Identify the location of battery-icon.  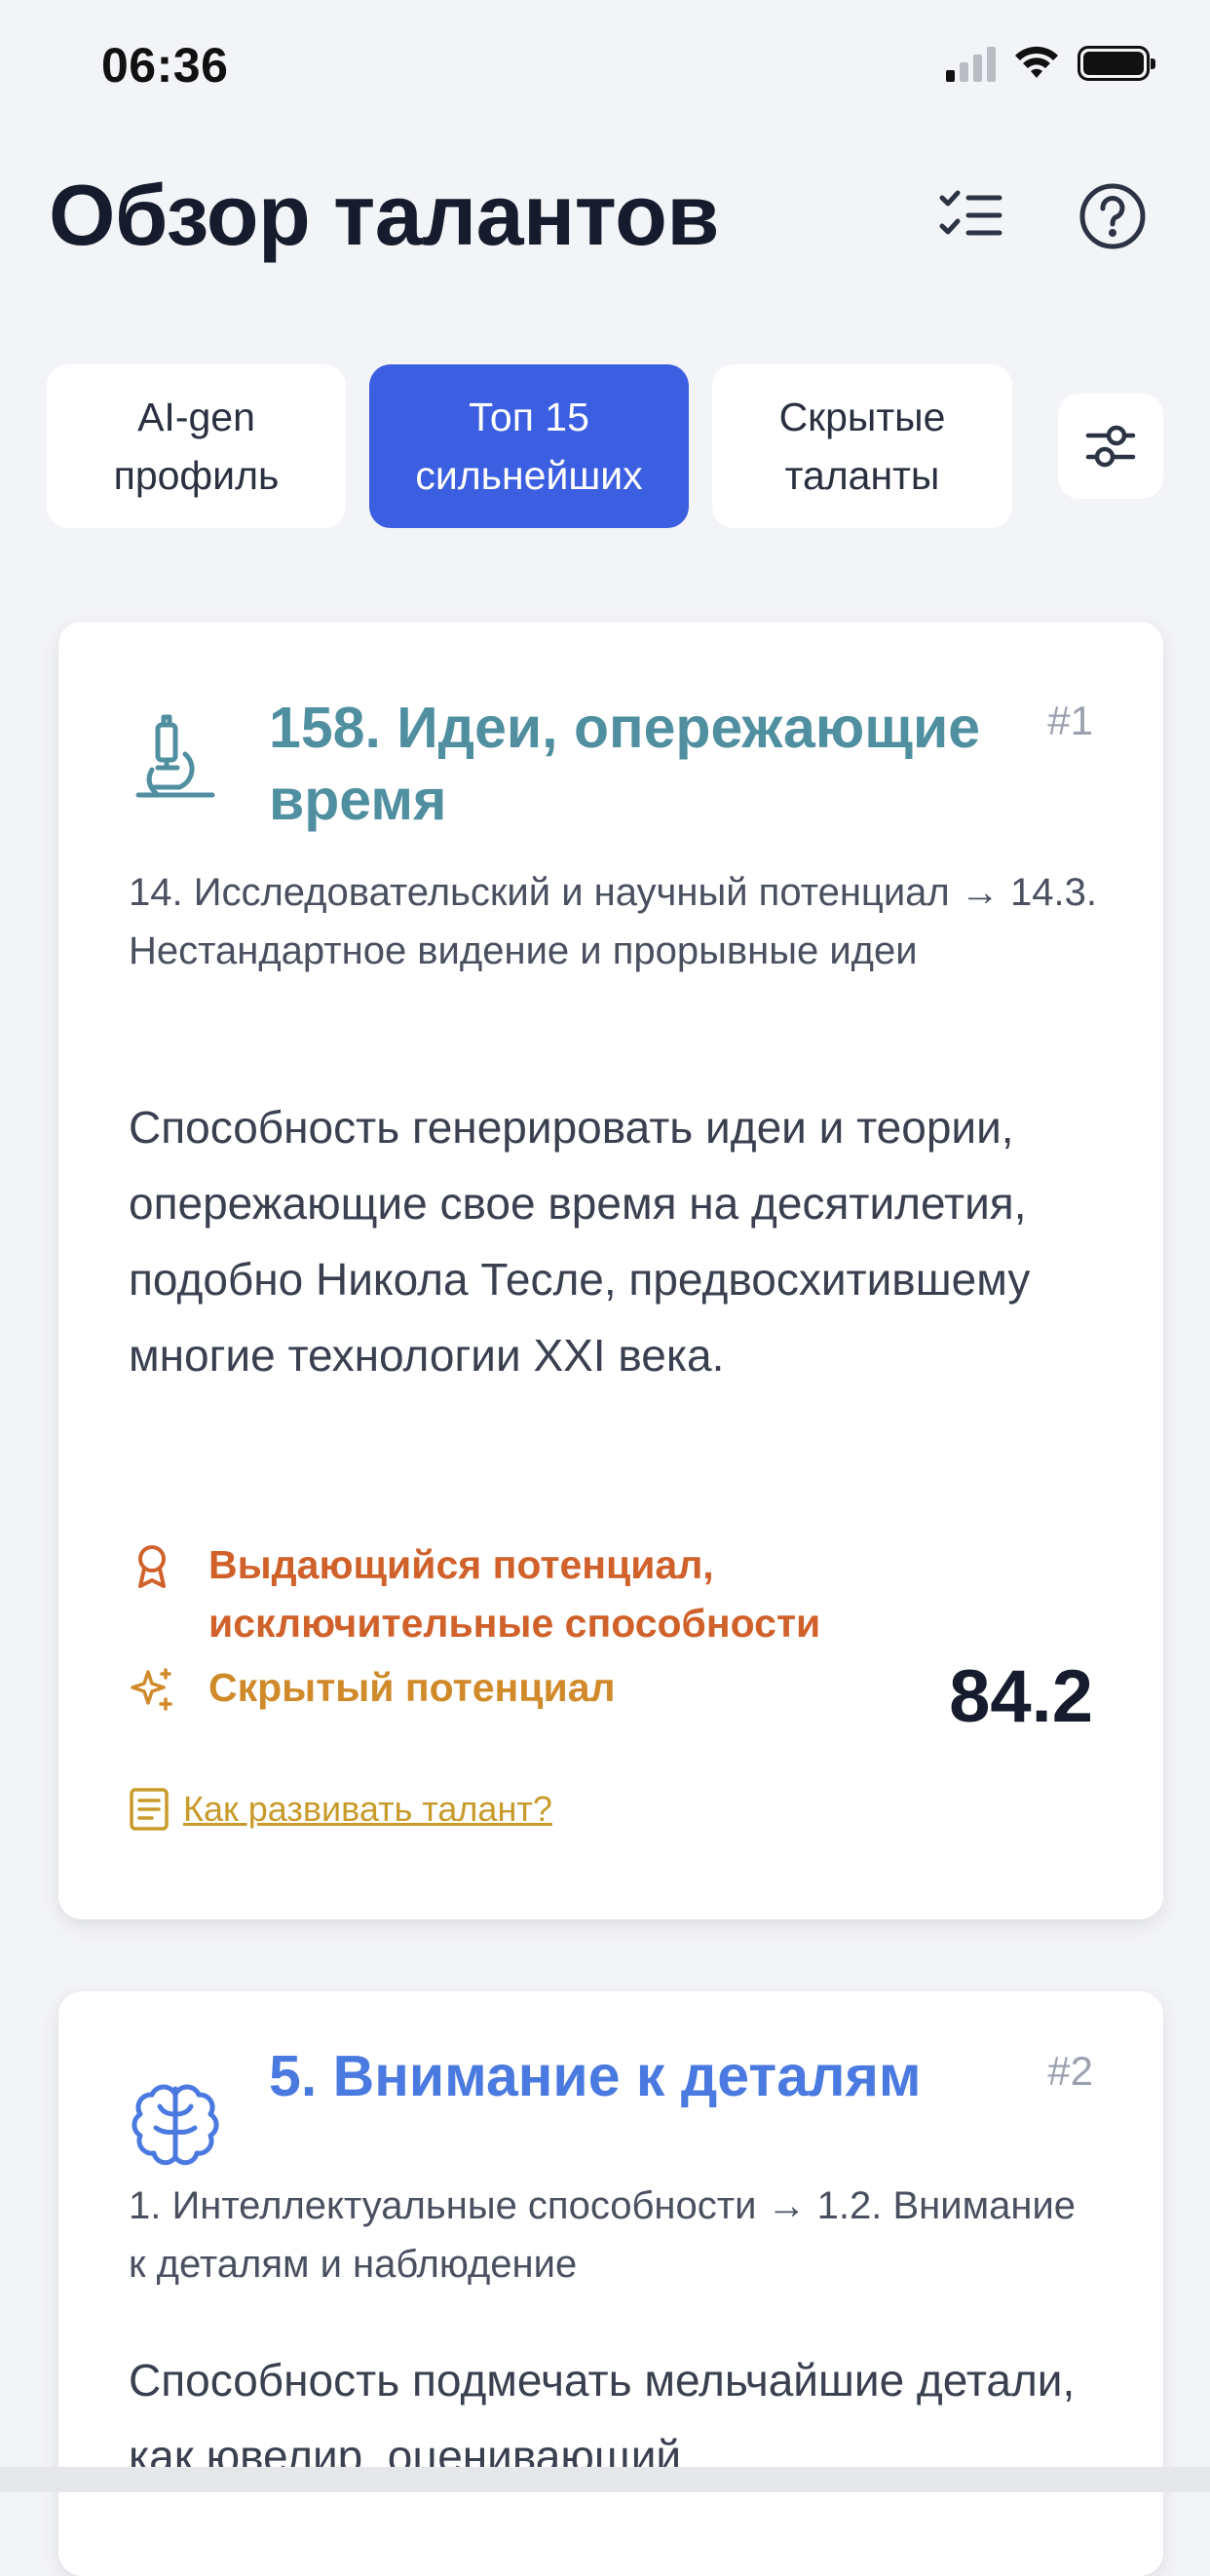
(1117, 63).